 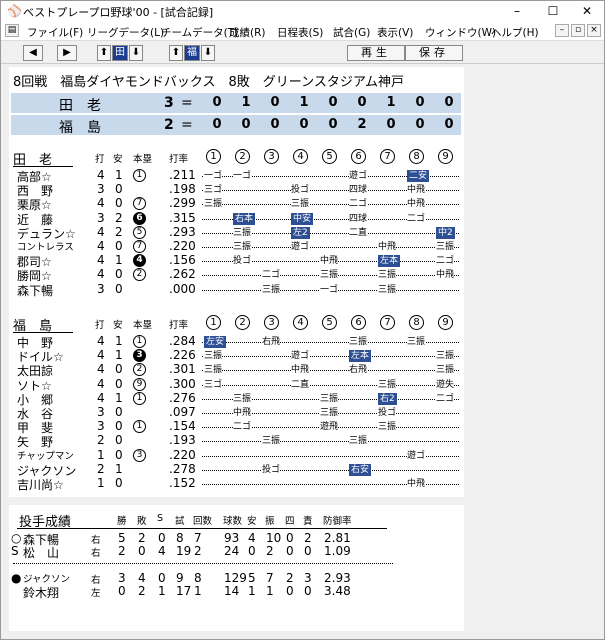 I want to click on player-name: 森下暢, so click(x=35, y=290).